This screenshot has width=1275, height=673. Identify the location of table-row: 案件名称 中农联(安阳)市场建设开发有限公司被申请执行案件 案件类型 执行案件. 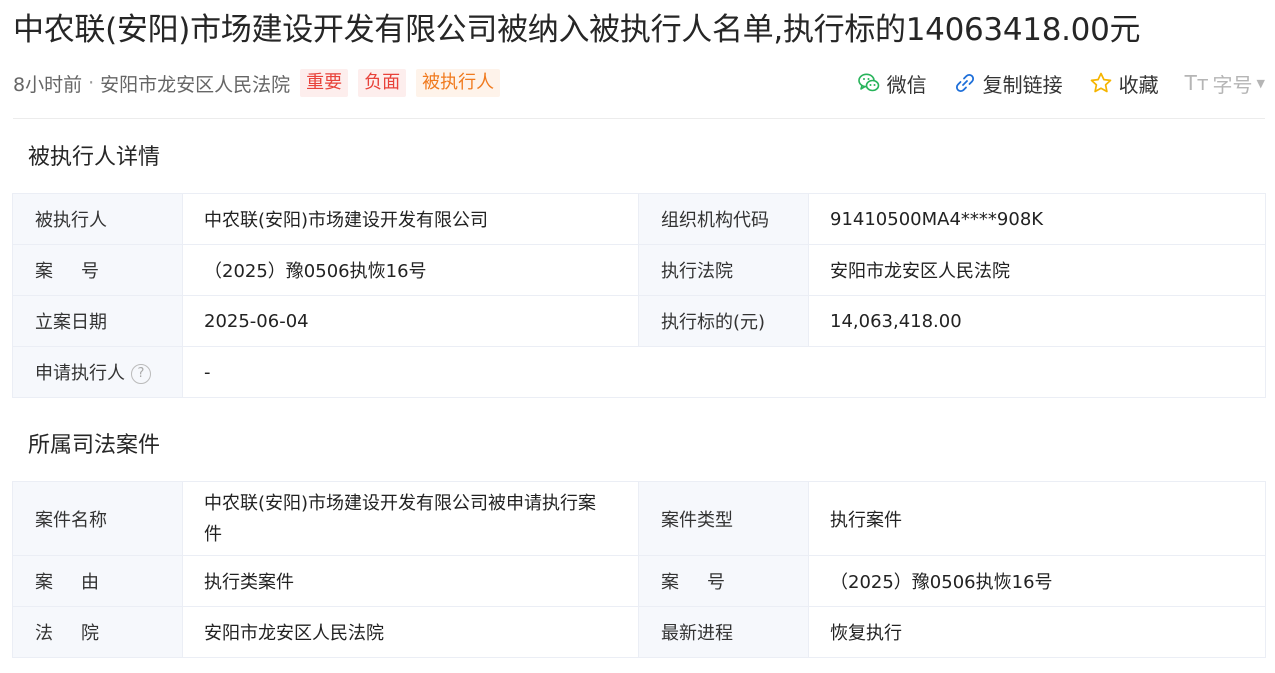
(639, 518).